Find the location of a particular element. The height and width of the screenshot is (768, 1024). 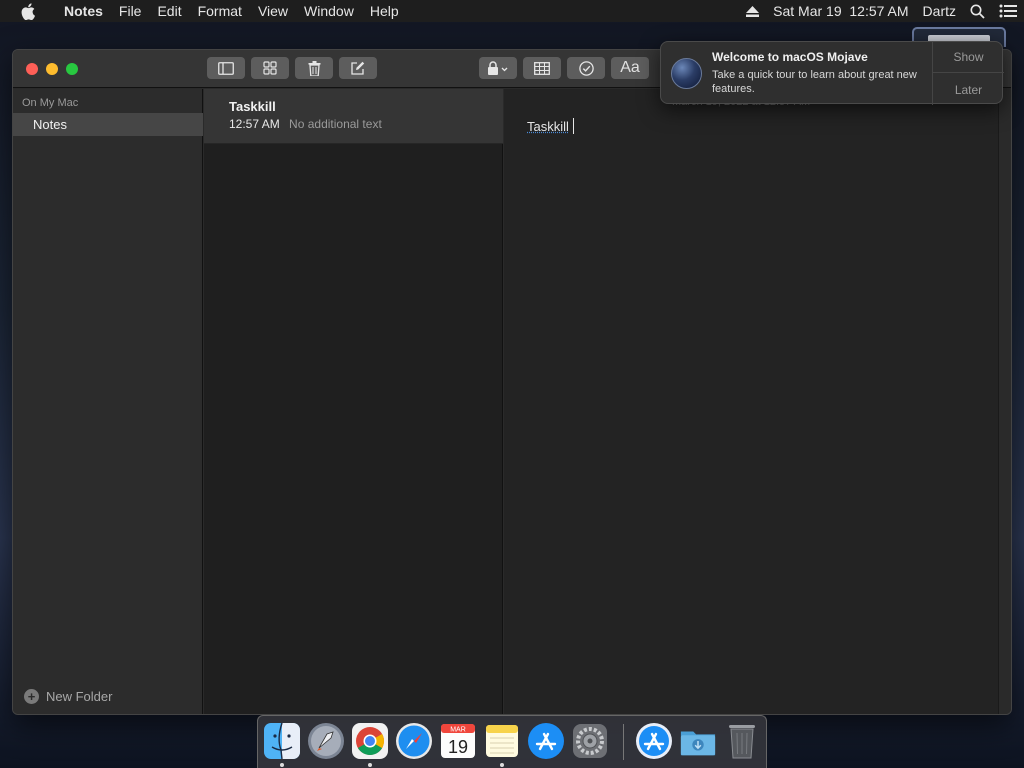

note-title: Taskkill is located at coordinates (252, 106).